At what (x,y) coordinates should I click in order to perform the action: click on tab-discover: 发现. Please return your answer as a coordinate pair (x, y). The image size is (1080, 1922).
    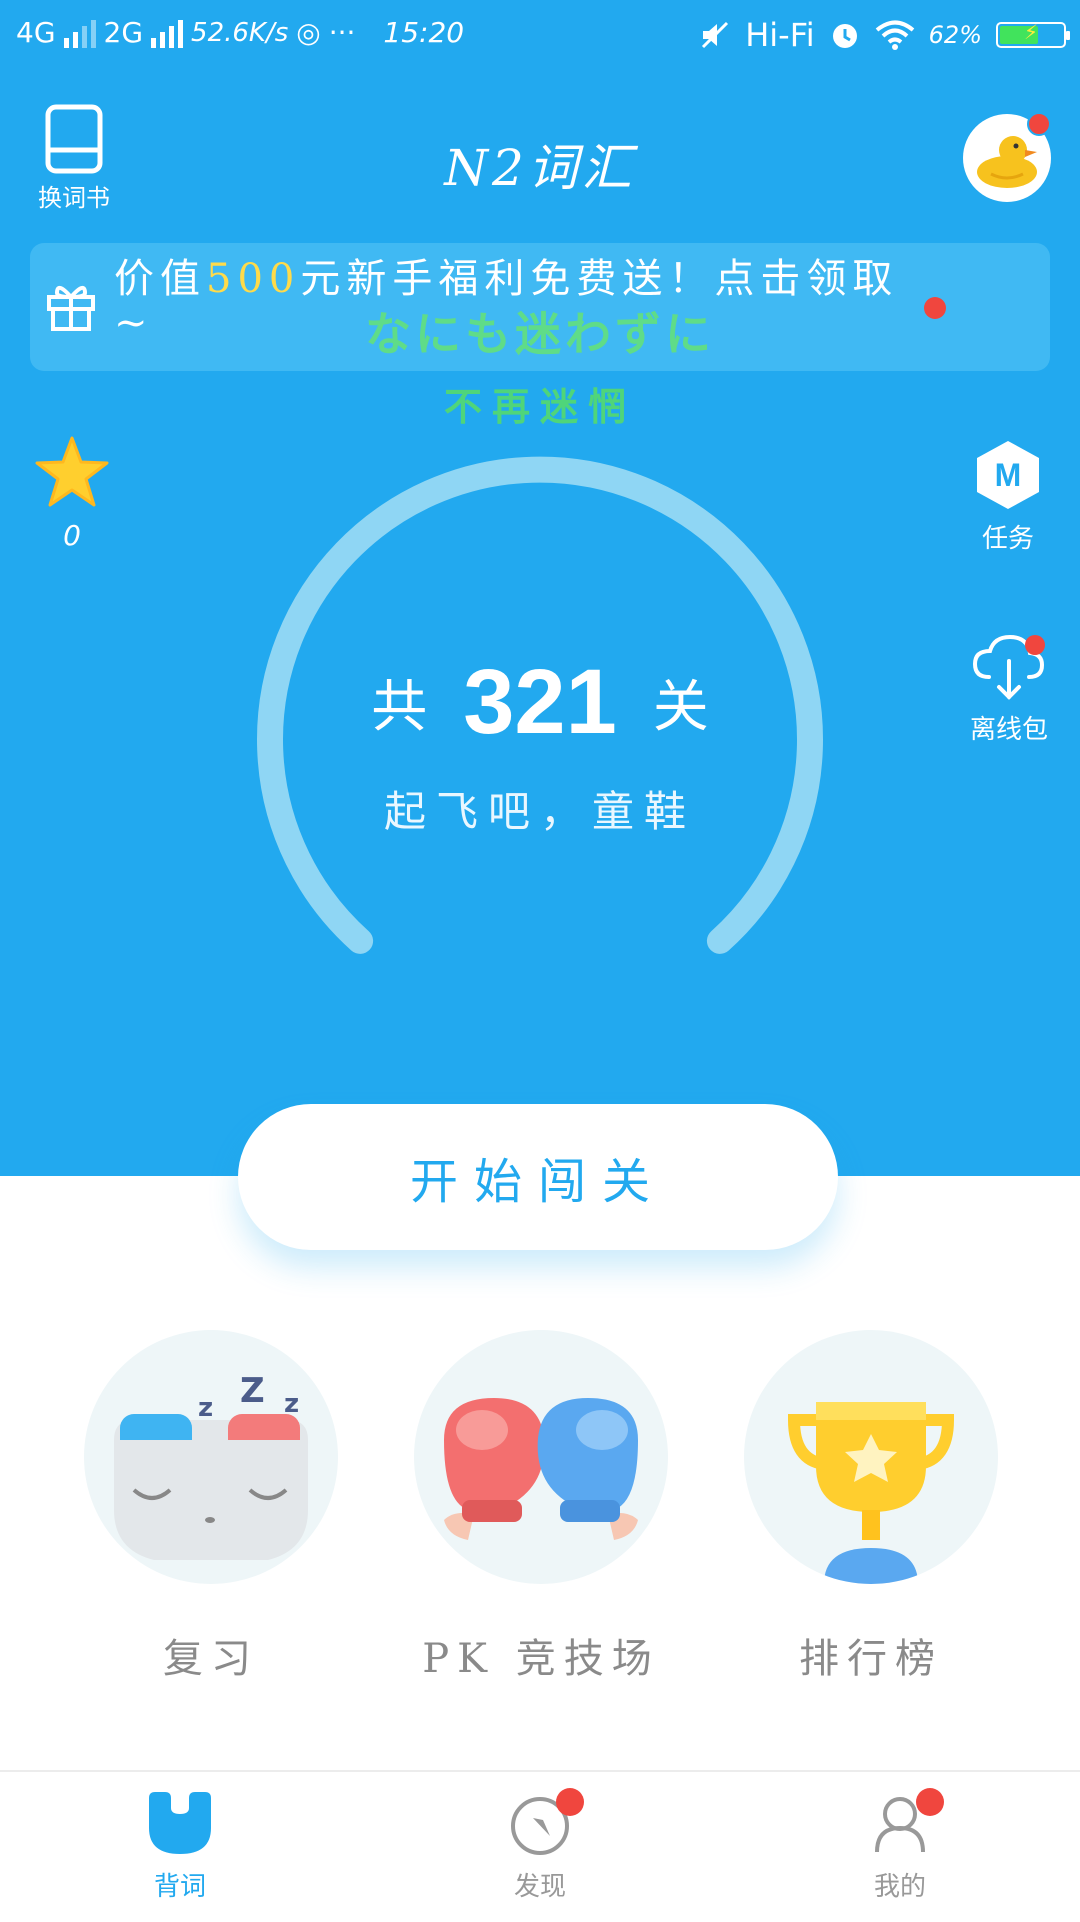
    Looking at the image, I should click on (540, 1845).